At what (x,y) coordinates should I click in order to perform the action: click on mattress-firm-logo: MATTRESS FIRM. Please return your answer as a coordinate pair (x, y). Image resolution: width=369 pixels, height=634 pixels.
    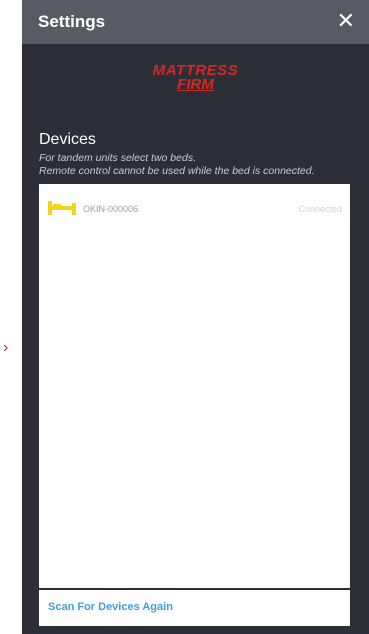
    Looking at the image, I should click on (195, 78).